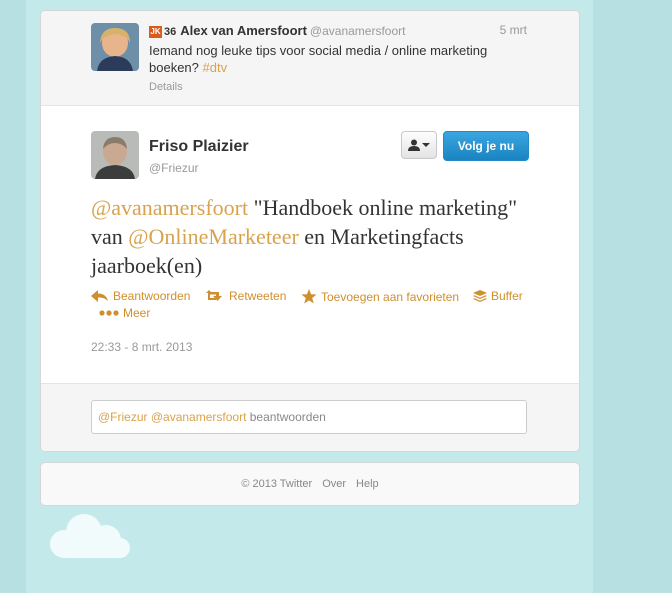 The height and width of the screenshot is (593, 672). I want to click on more-label: Meer, so click(137, 313).